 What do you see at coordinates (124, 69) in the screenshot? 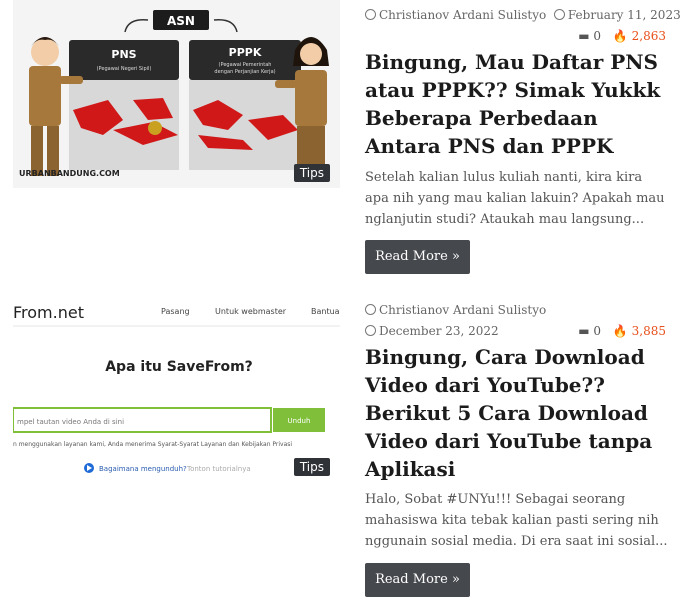
I see `svg-text: (Pegawai Negeri Sipil)` at bounding box center [124, 69].